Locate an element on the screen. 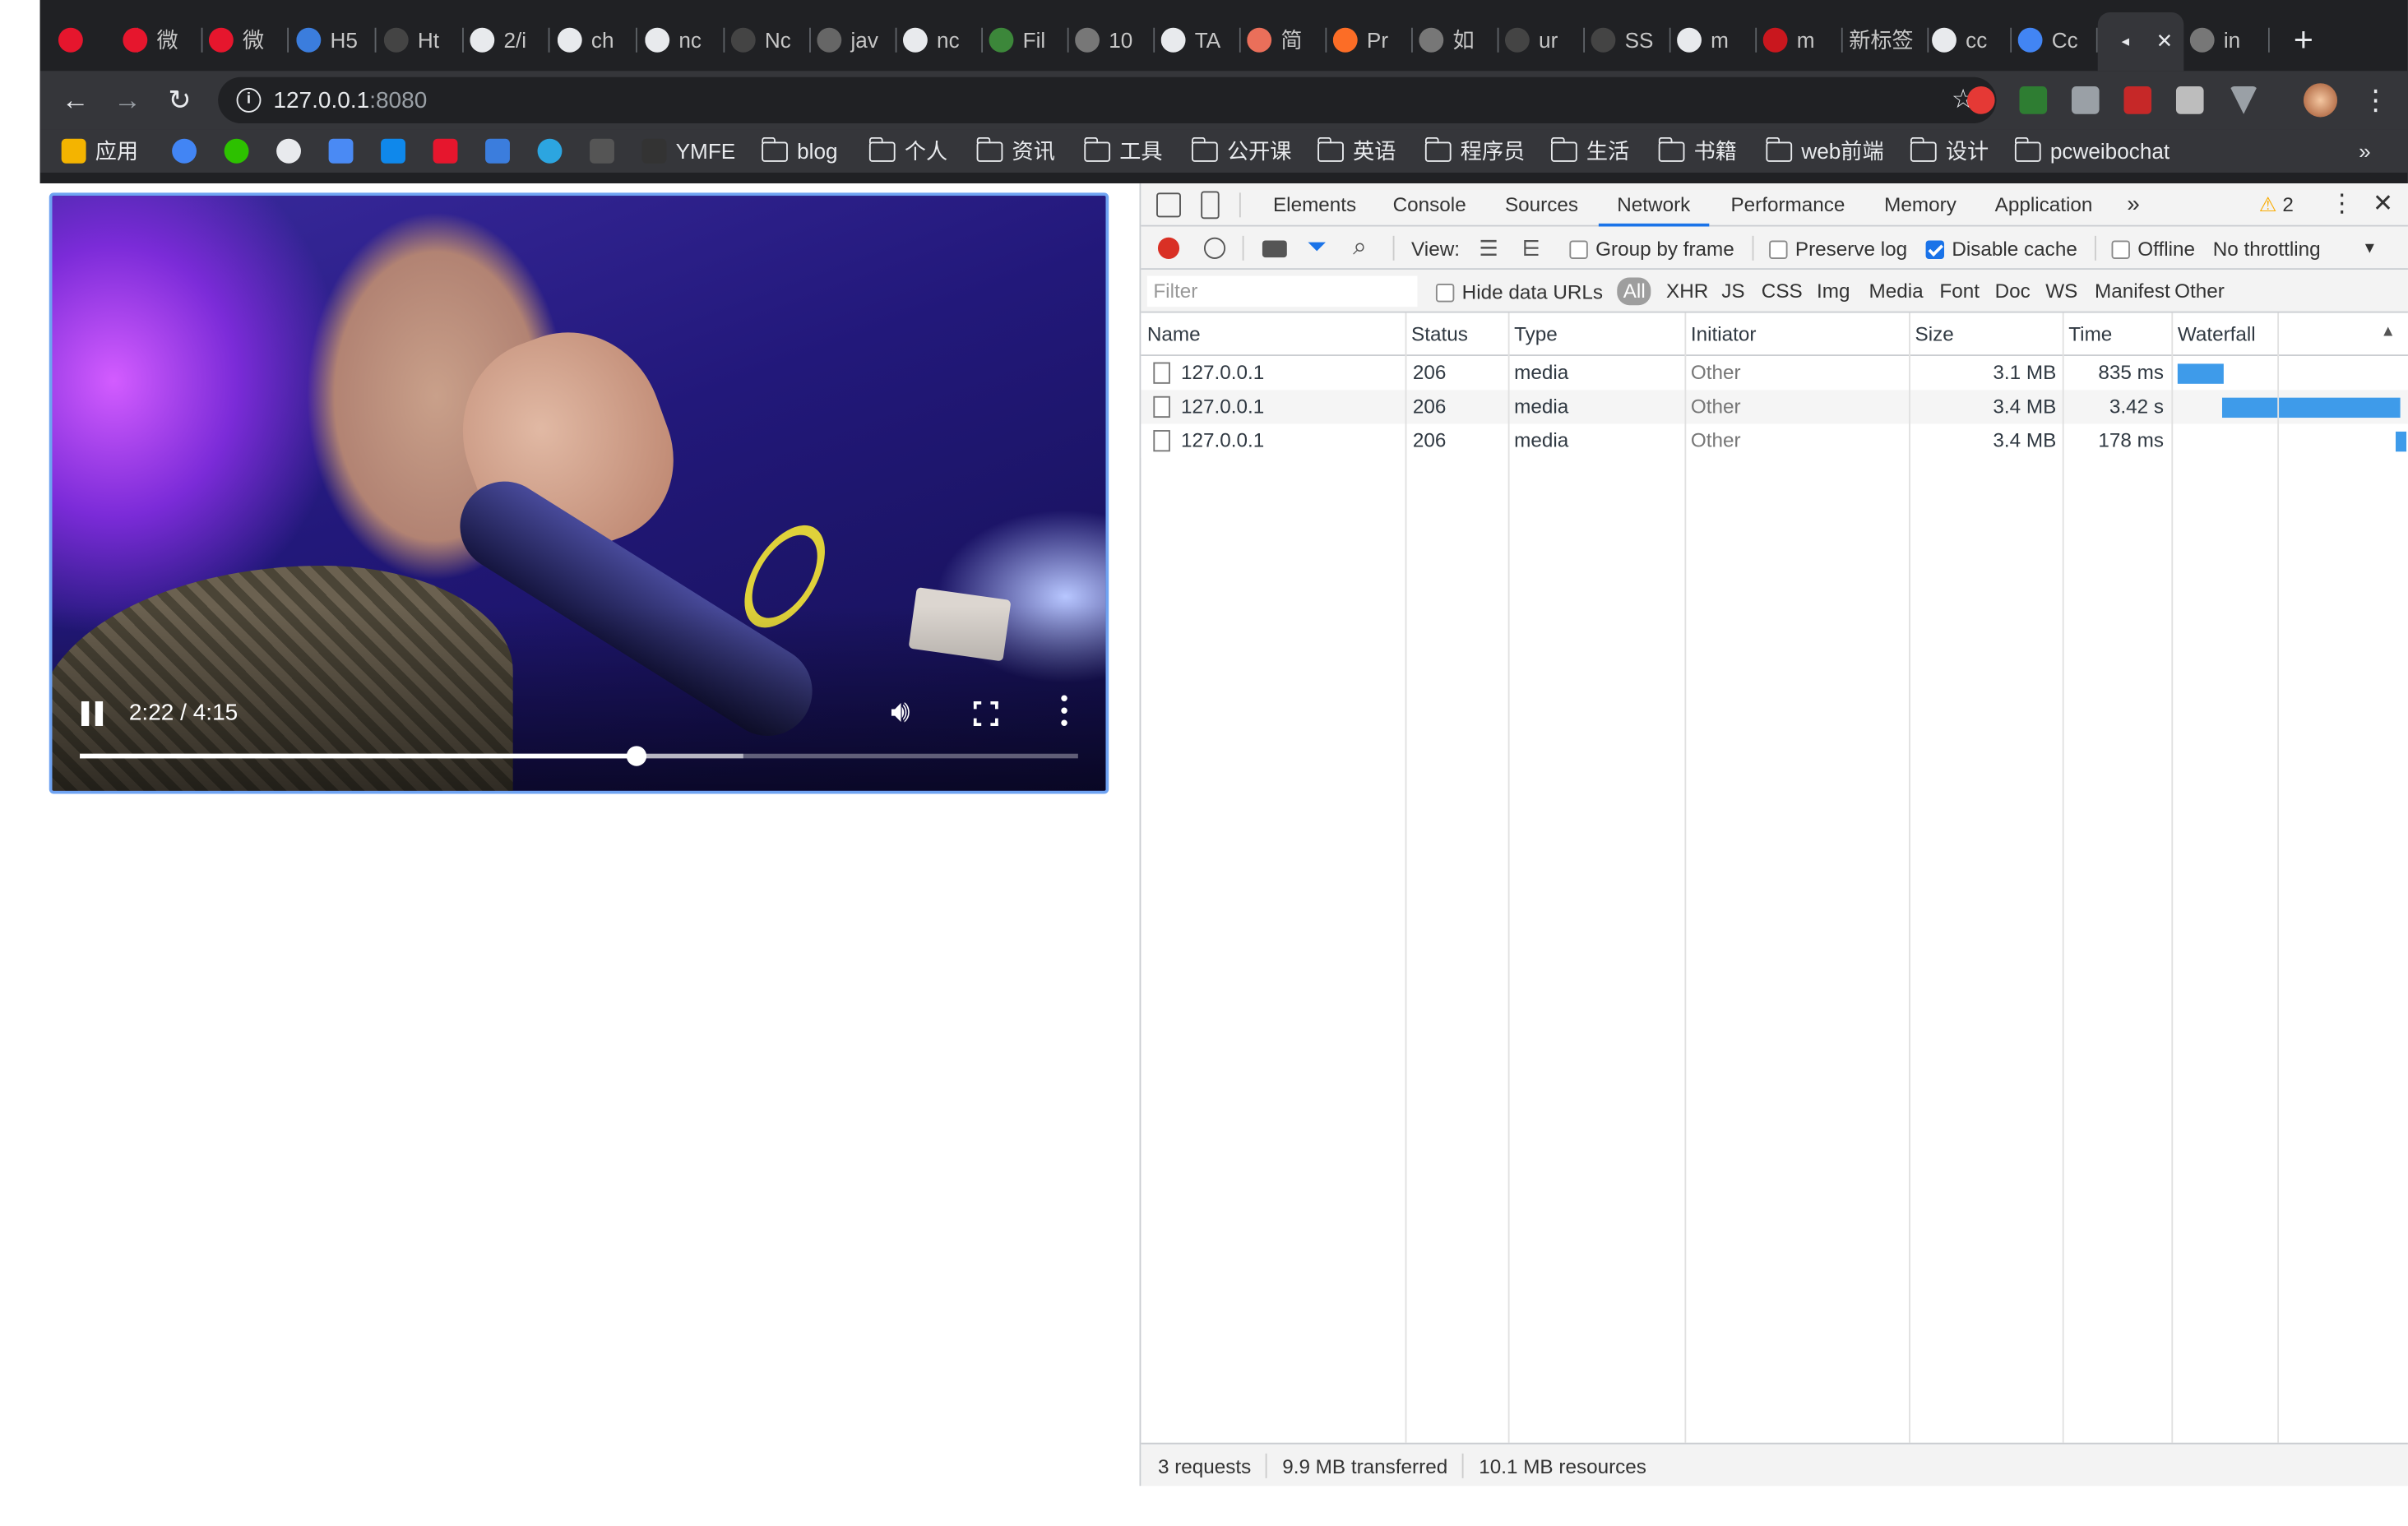 The image size is (2408, 1526). table-row: 127.0.0.1 206 media Other 3.1 MB 835 ms is located at coordinates (1774, 373).